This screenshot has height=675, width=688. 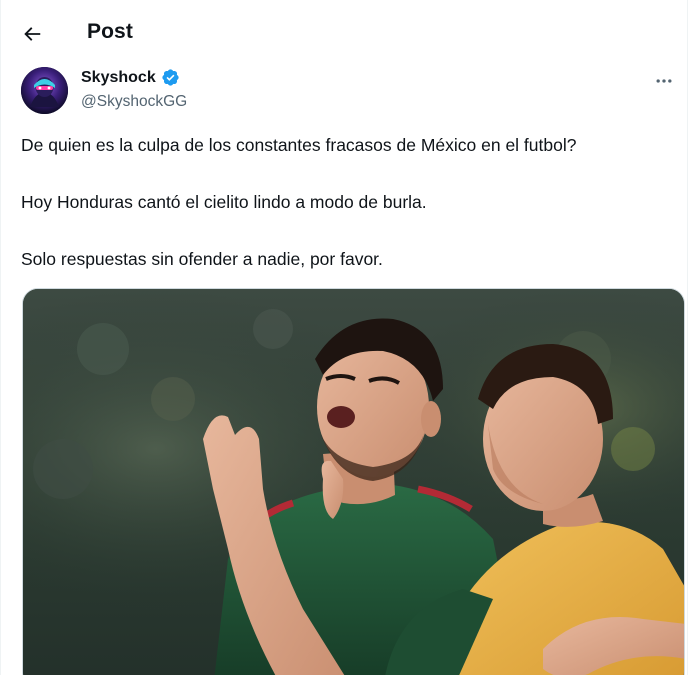 What do you see at coordinates (118, 78) in the screenshot?
I see `author-name: Skyshock` at bounding box center [118, 78].